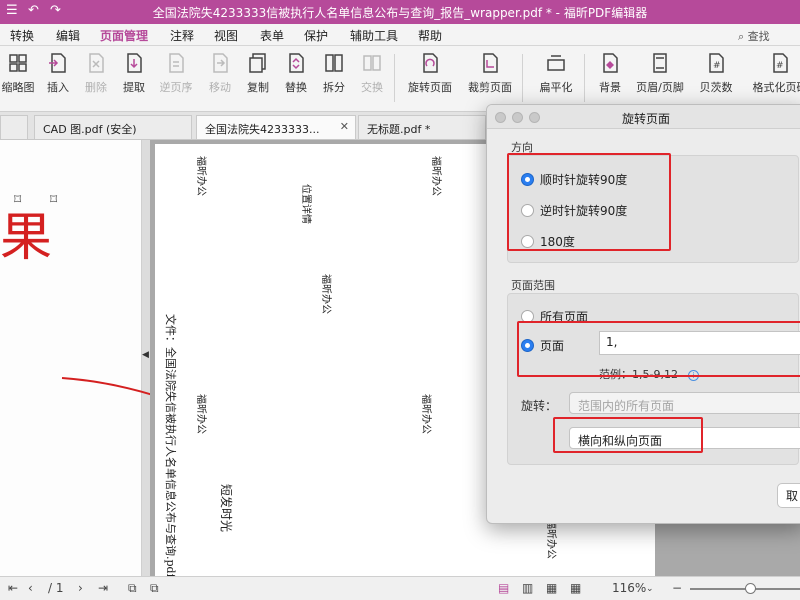 This screenshot has width=800, height=600. Describe the element at coordinates (750, 588) in the screenshot. I see `zoom-slider-knob` at that location.